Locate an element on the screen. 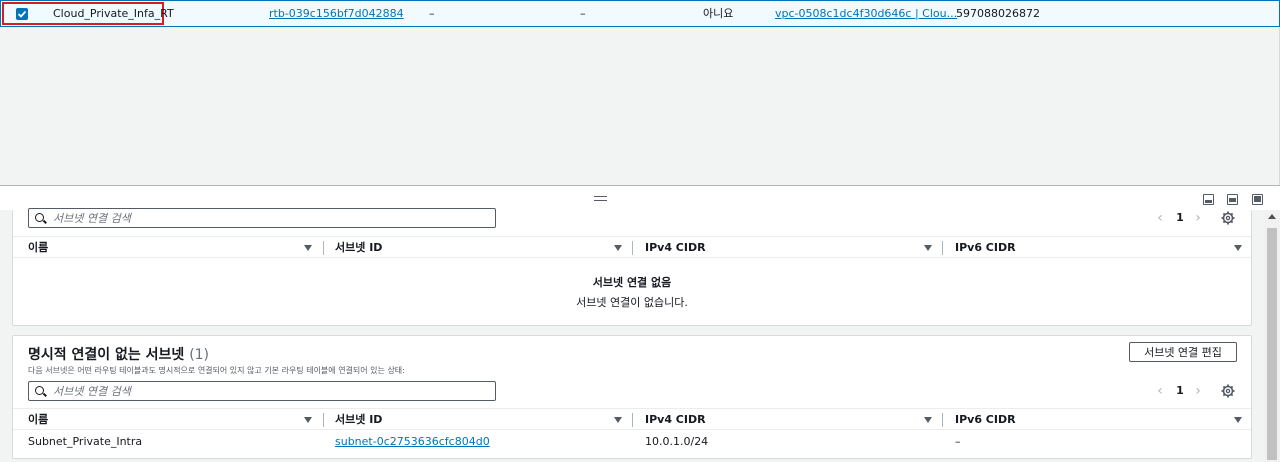 The width and height of the screenshot is (1280, 462). drag-handle-icon is located at coordinates (600, 198).